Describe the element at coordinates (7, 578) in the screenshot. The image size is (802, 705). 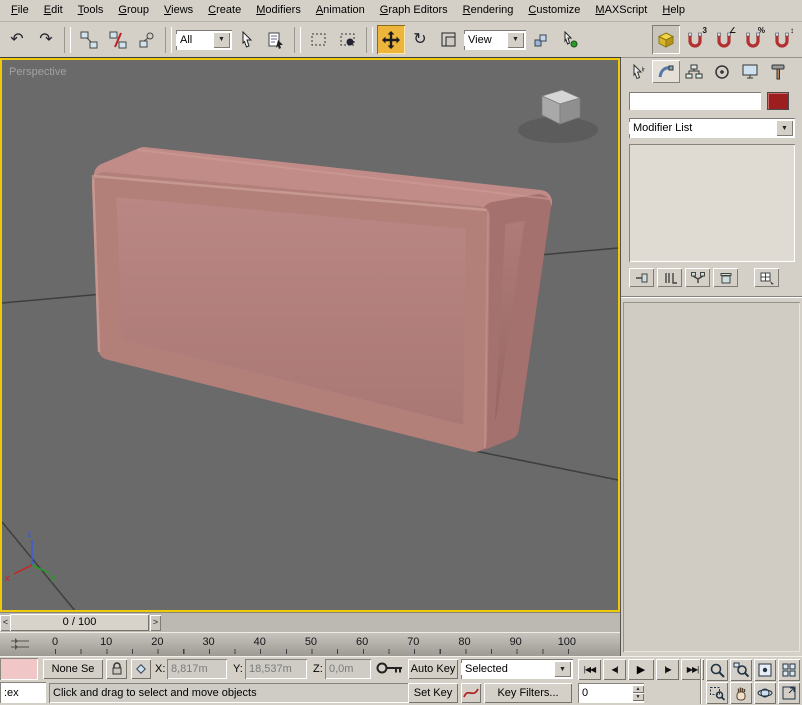
I see `axis-x-label: x` at that location.